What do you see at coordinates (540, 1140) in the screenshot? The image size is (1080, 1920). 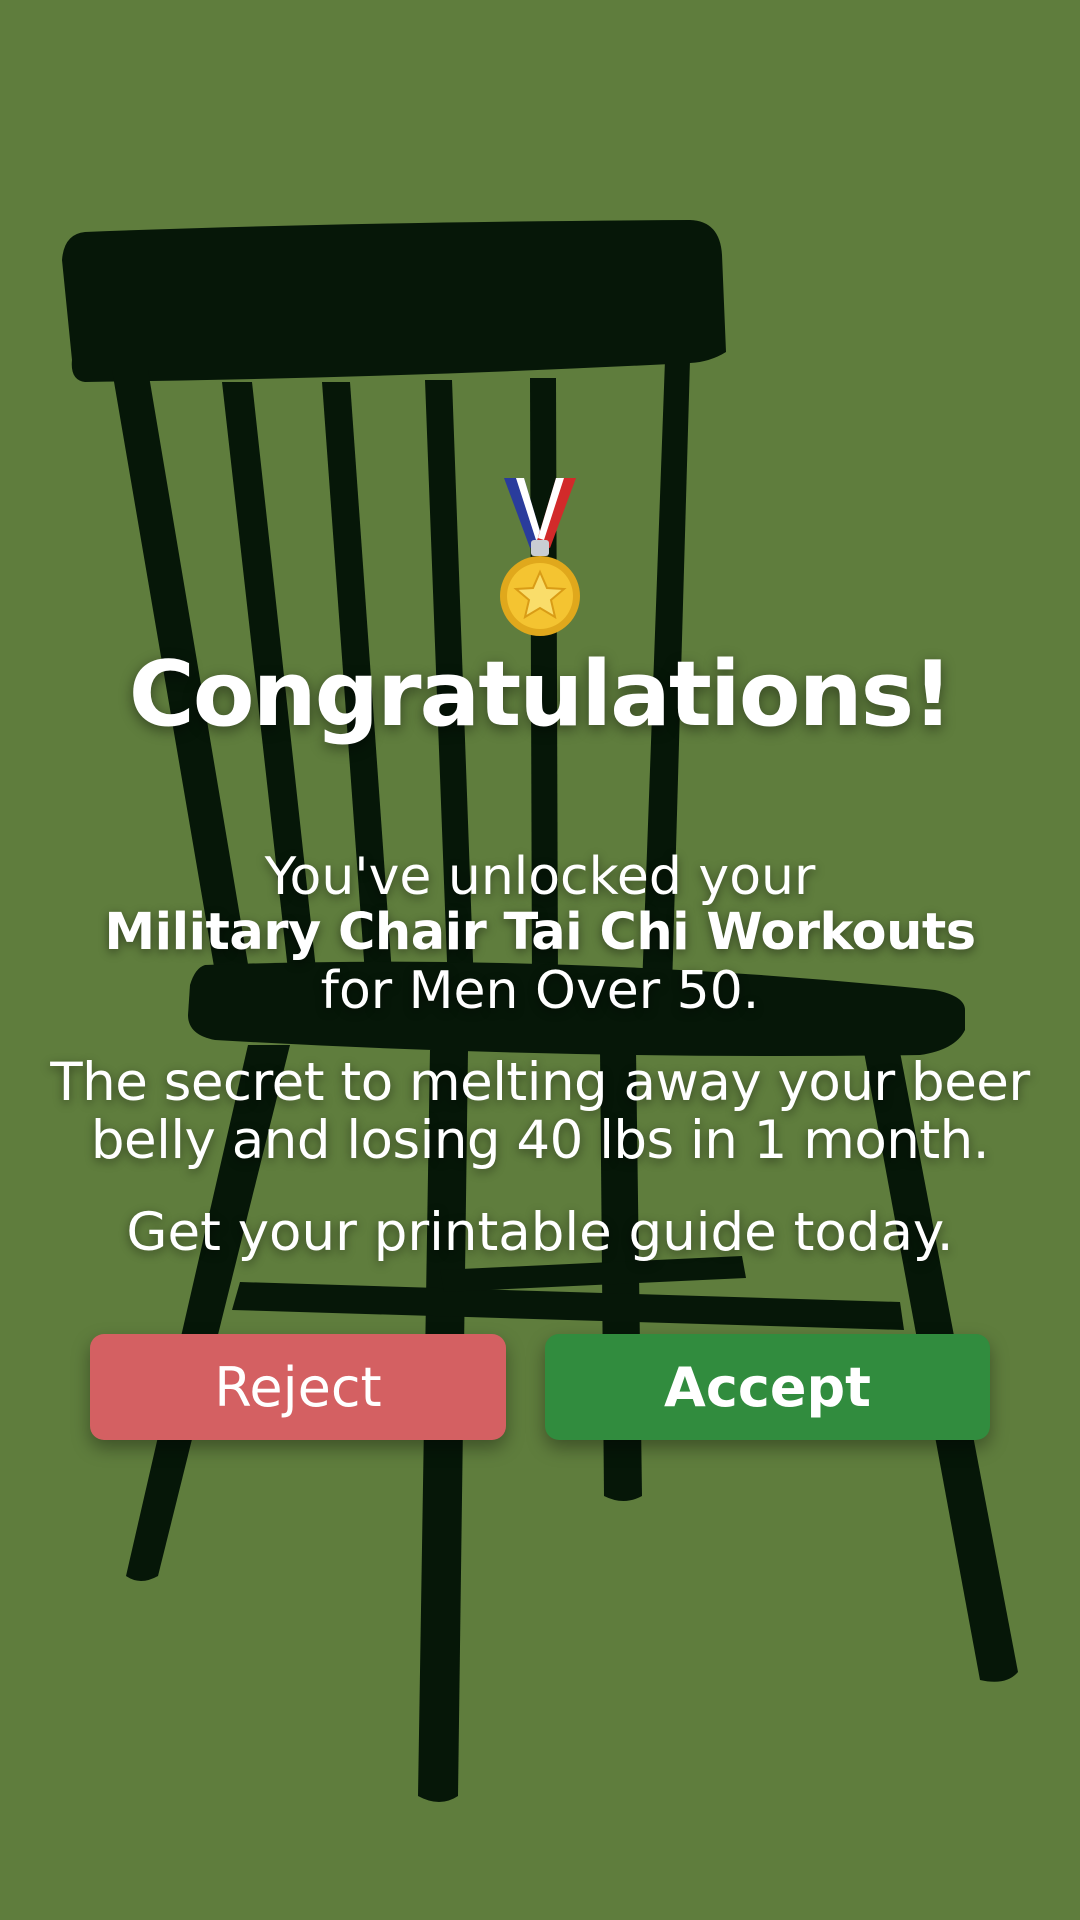 I see `secret-message-line-2: belly and losing 40 lbs in 1 month.` at bounding box center [540, 1140].